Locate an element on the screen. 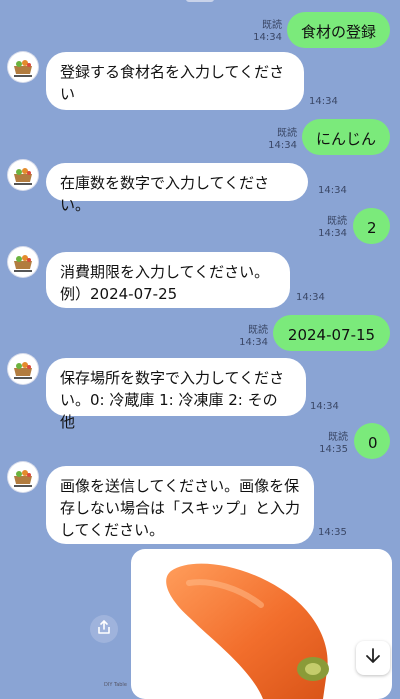  share-button is located at coordinates (104, 629).